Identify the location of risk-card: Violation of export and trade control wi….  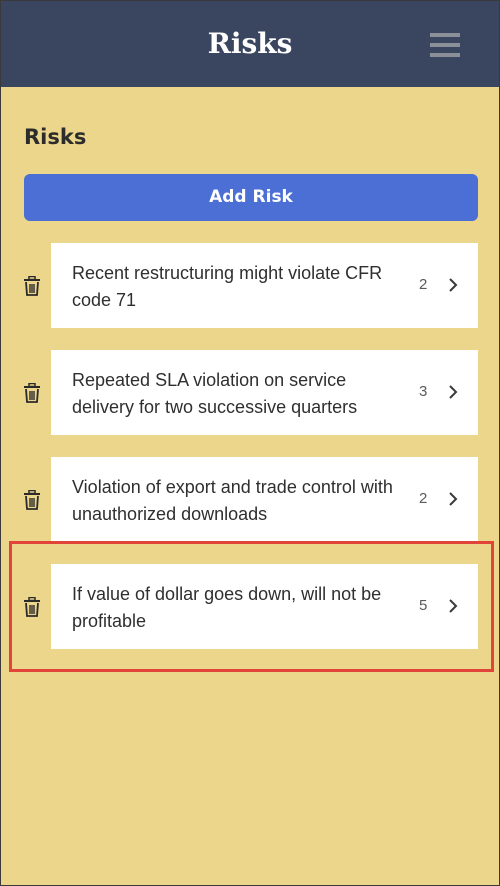
(264, 499).